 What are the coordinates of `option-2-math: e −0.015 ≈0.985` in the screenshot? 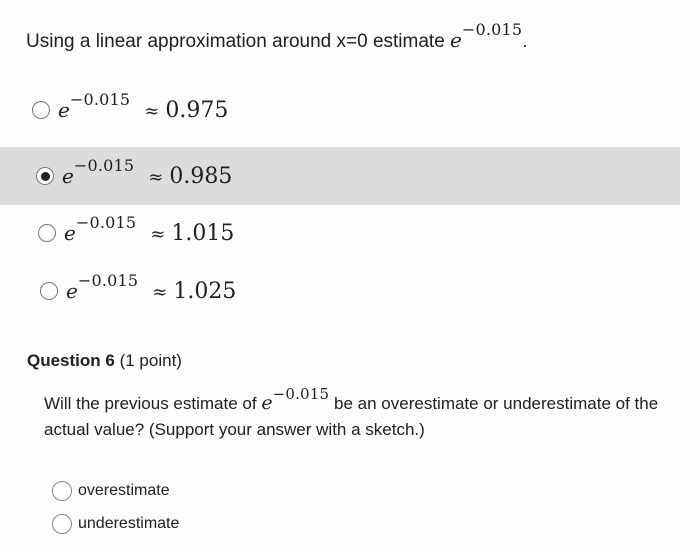 It's located at (147, 172).